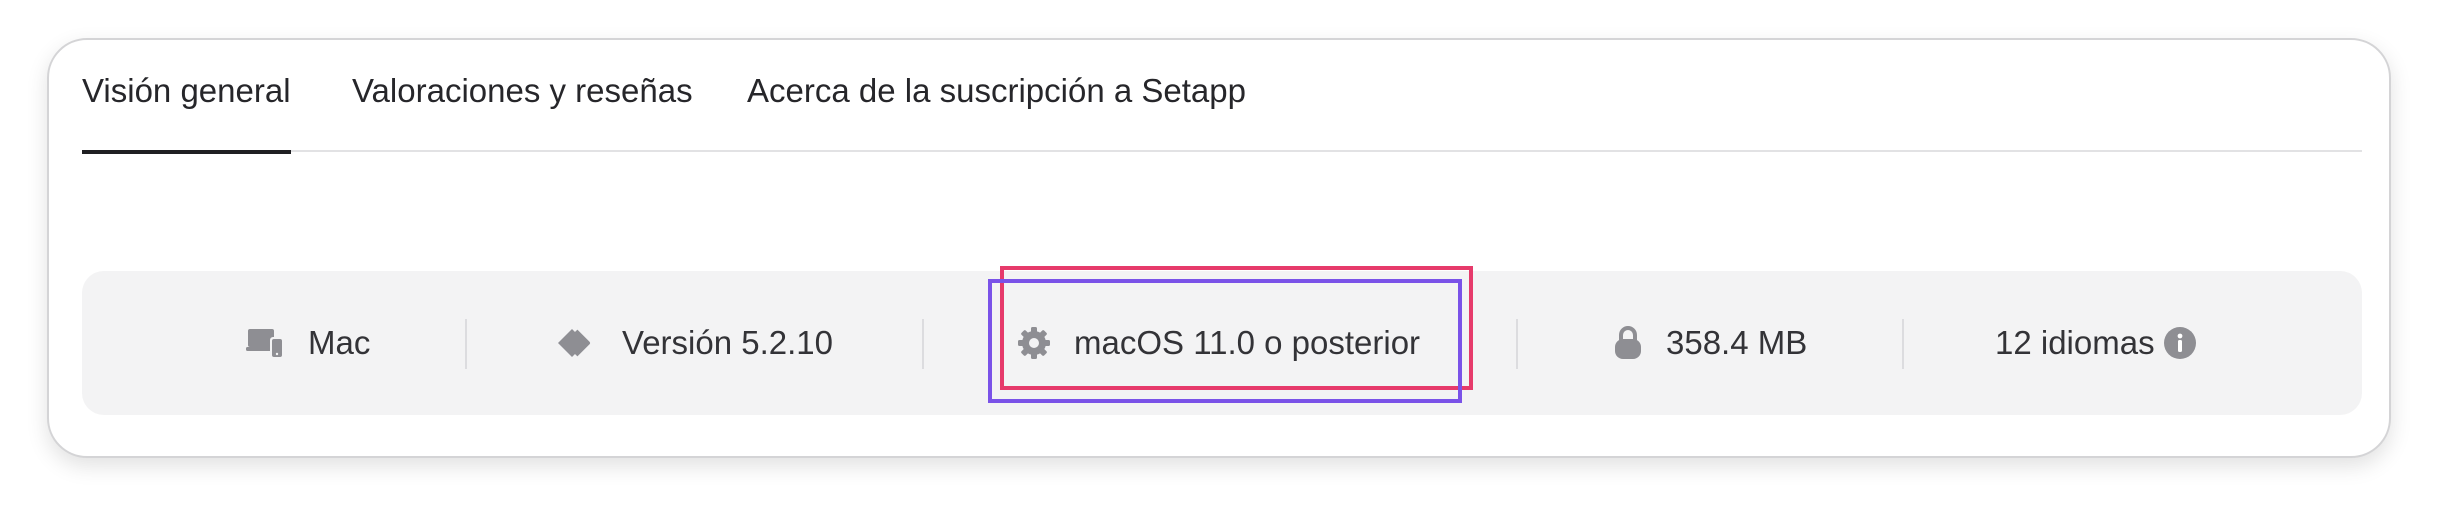 This screenshot has width=2438, height=512. I want to click on platform-item: Mac, so click(308, 343).